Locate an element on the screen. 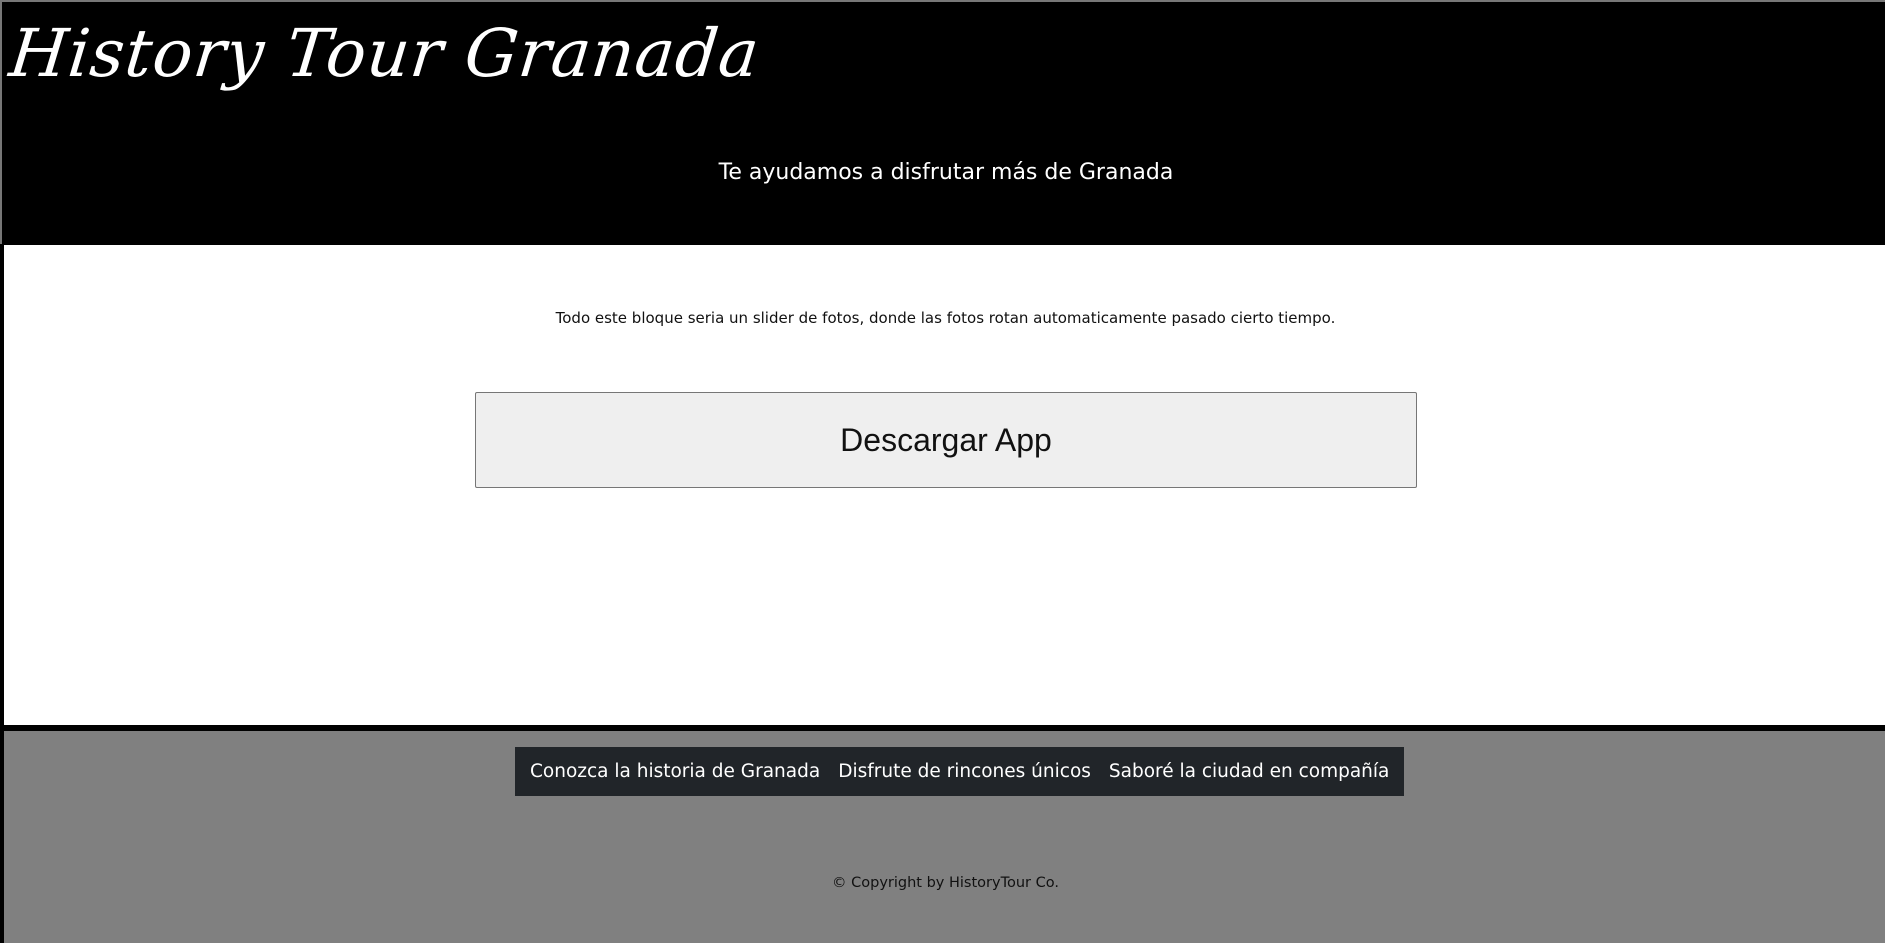 The width and height of the screenshot is (1885, 943). site-tagline: Te ayudamos a disfrutar más de Granada is located at coordinates (946, 172).